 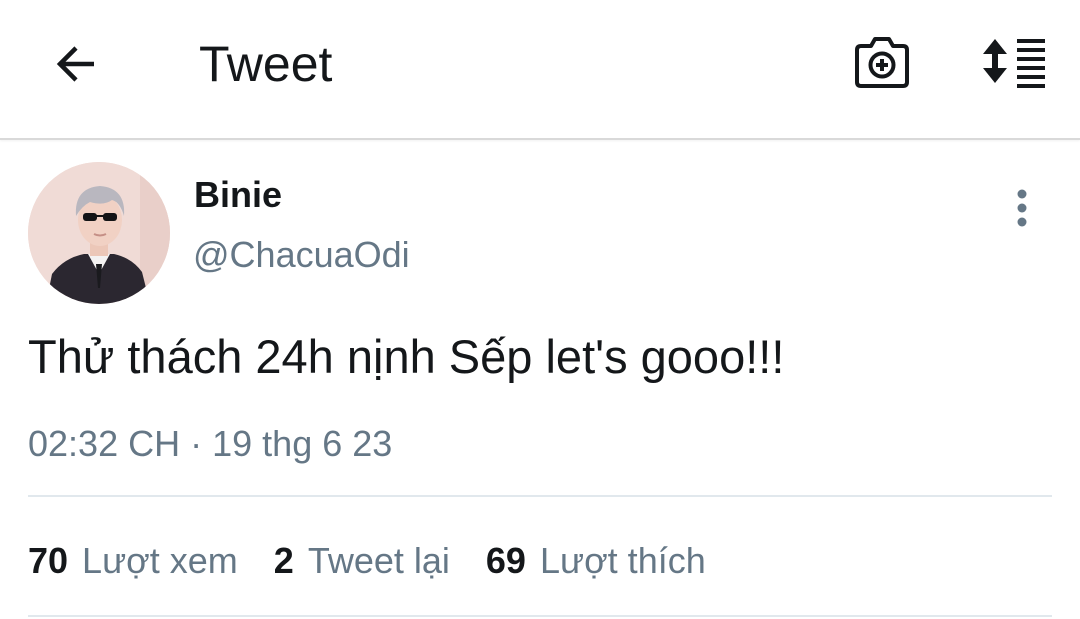 What do you see at coordinates (210, 444) in the screenshot?
I see `tweet-timestamp: 02:32 CH · 19 thg 6 23` at bounding box center [210, 444].